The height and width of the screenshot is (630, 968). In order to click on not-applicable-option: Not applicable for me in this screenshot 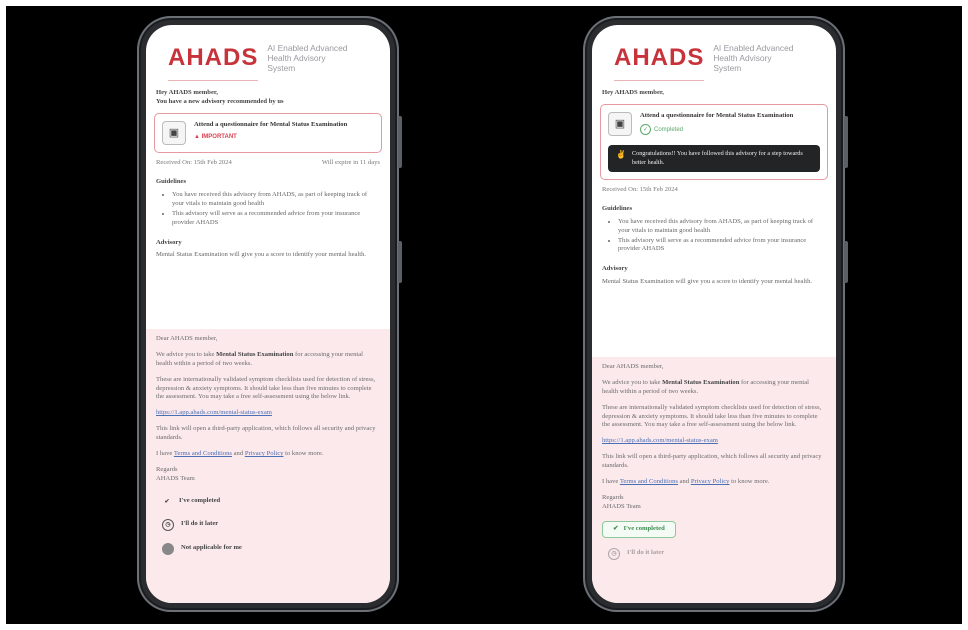, I will do `click(268, 549)`.